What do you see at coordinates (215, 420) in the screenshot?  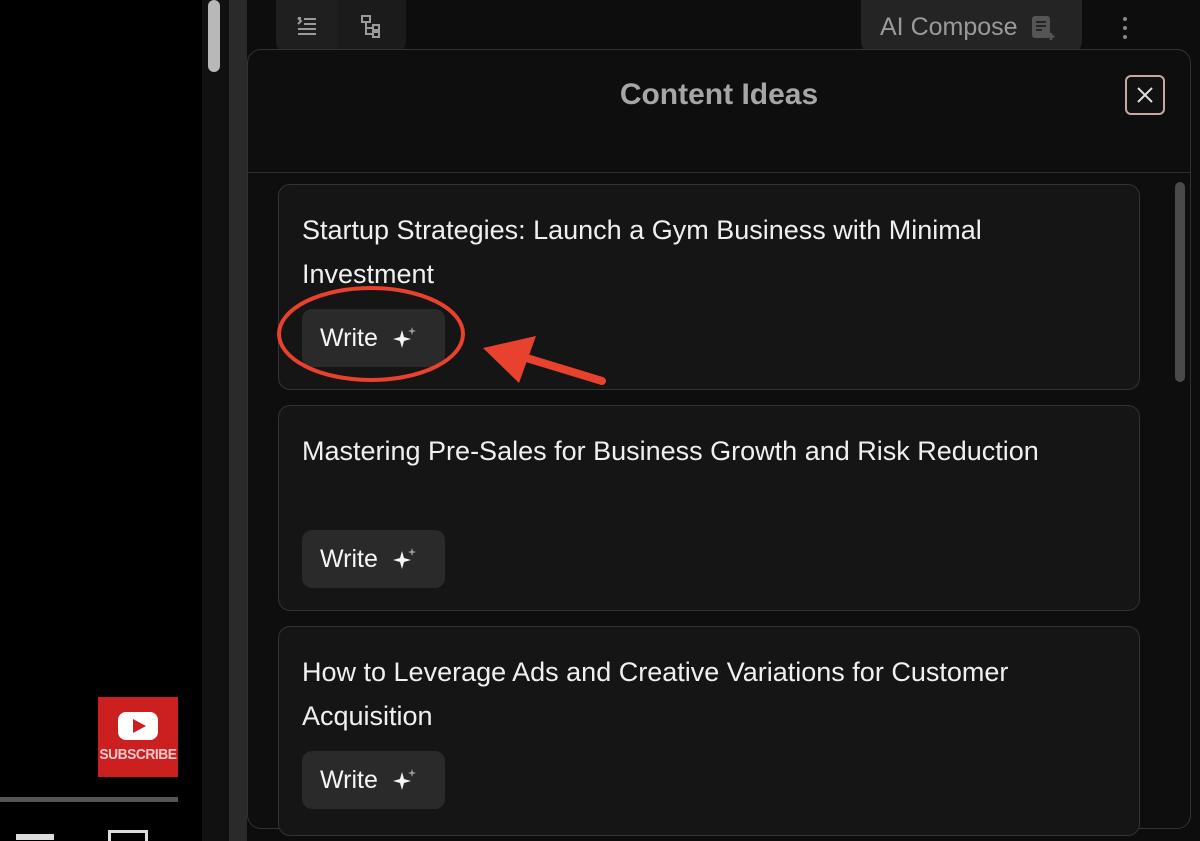 I see `left-scroll-track` at bounding box center [215, 420].